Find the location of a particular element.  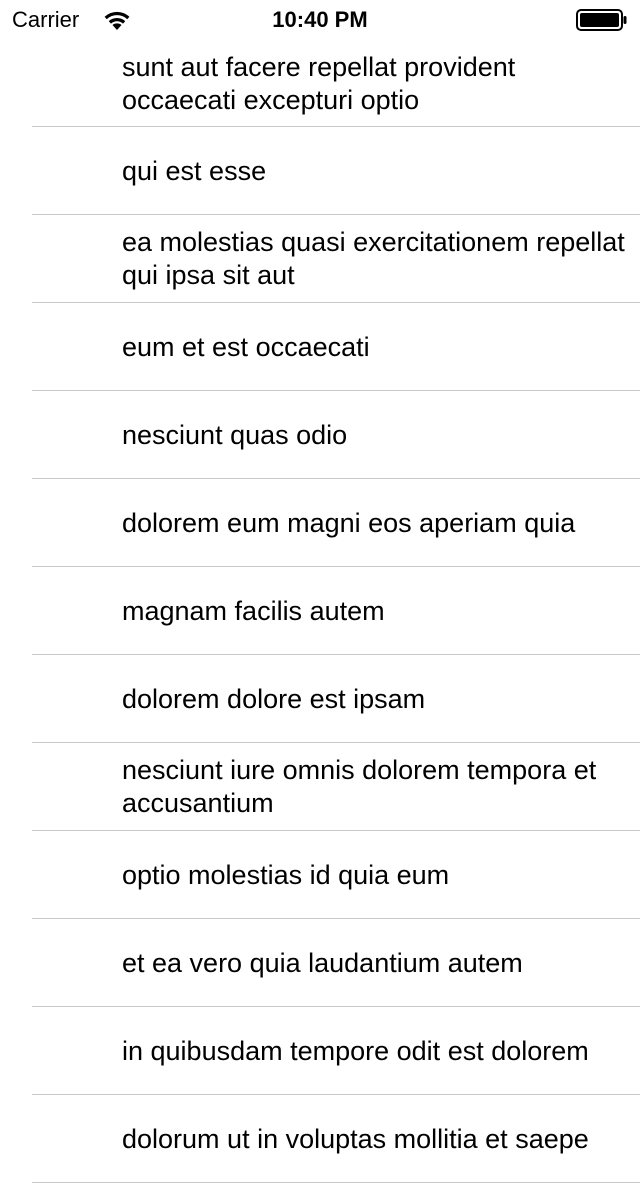

list-item: magnam facilis autem is located at coordinates (320, 611).